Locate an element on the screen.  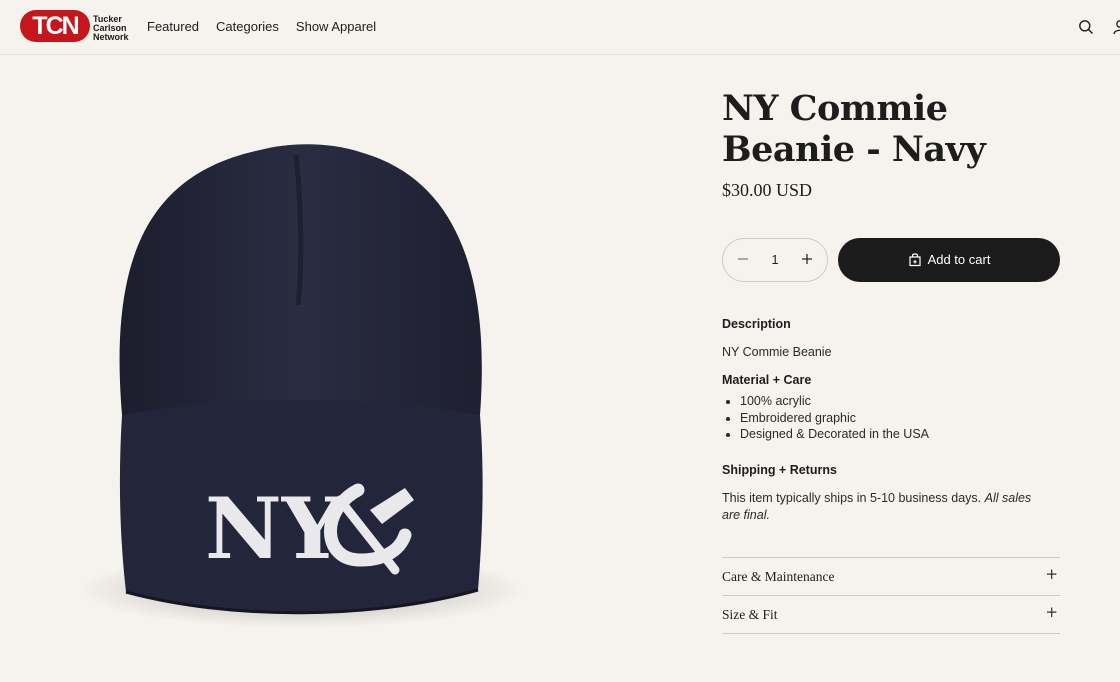
cart-icon is located at coordinates (914, 260).